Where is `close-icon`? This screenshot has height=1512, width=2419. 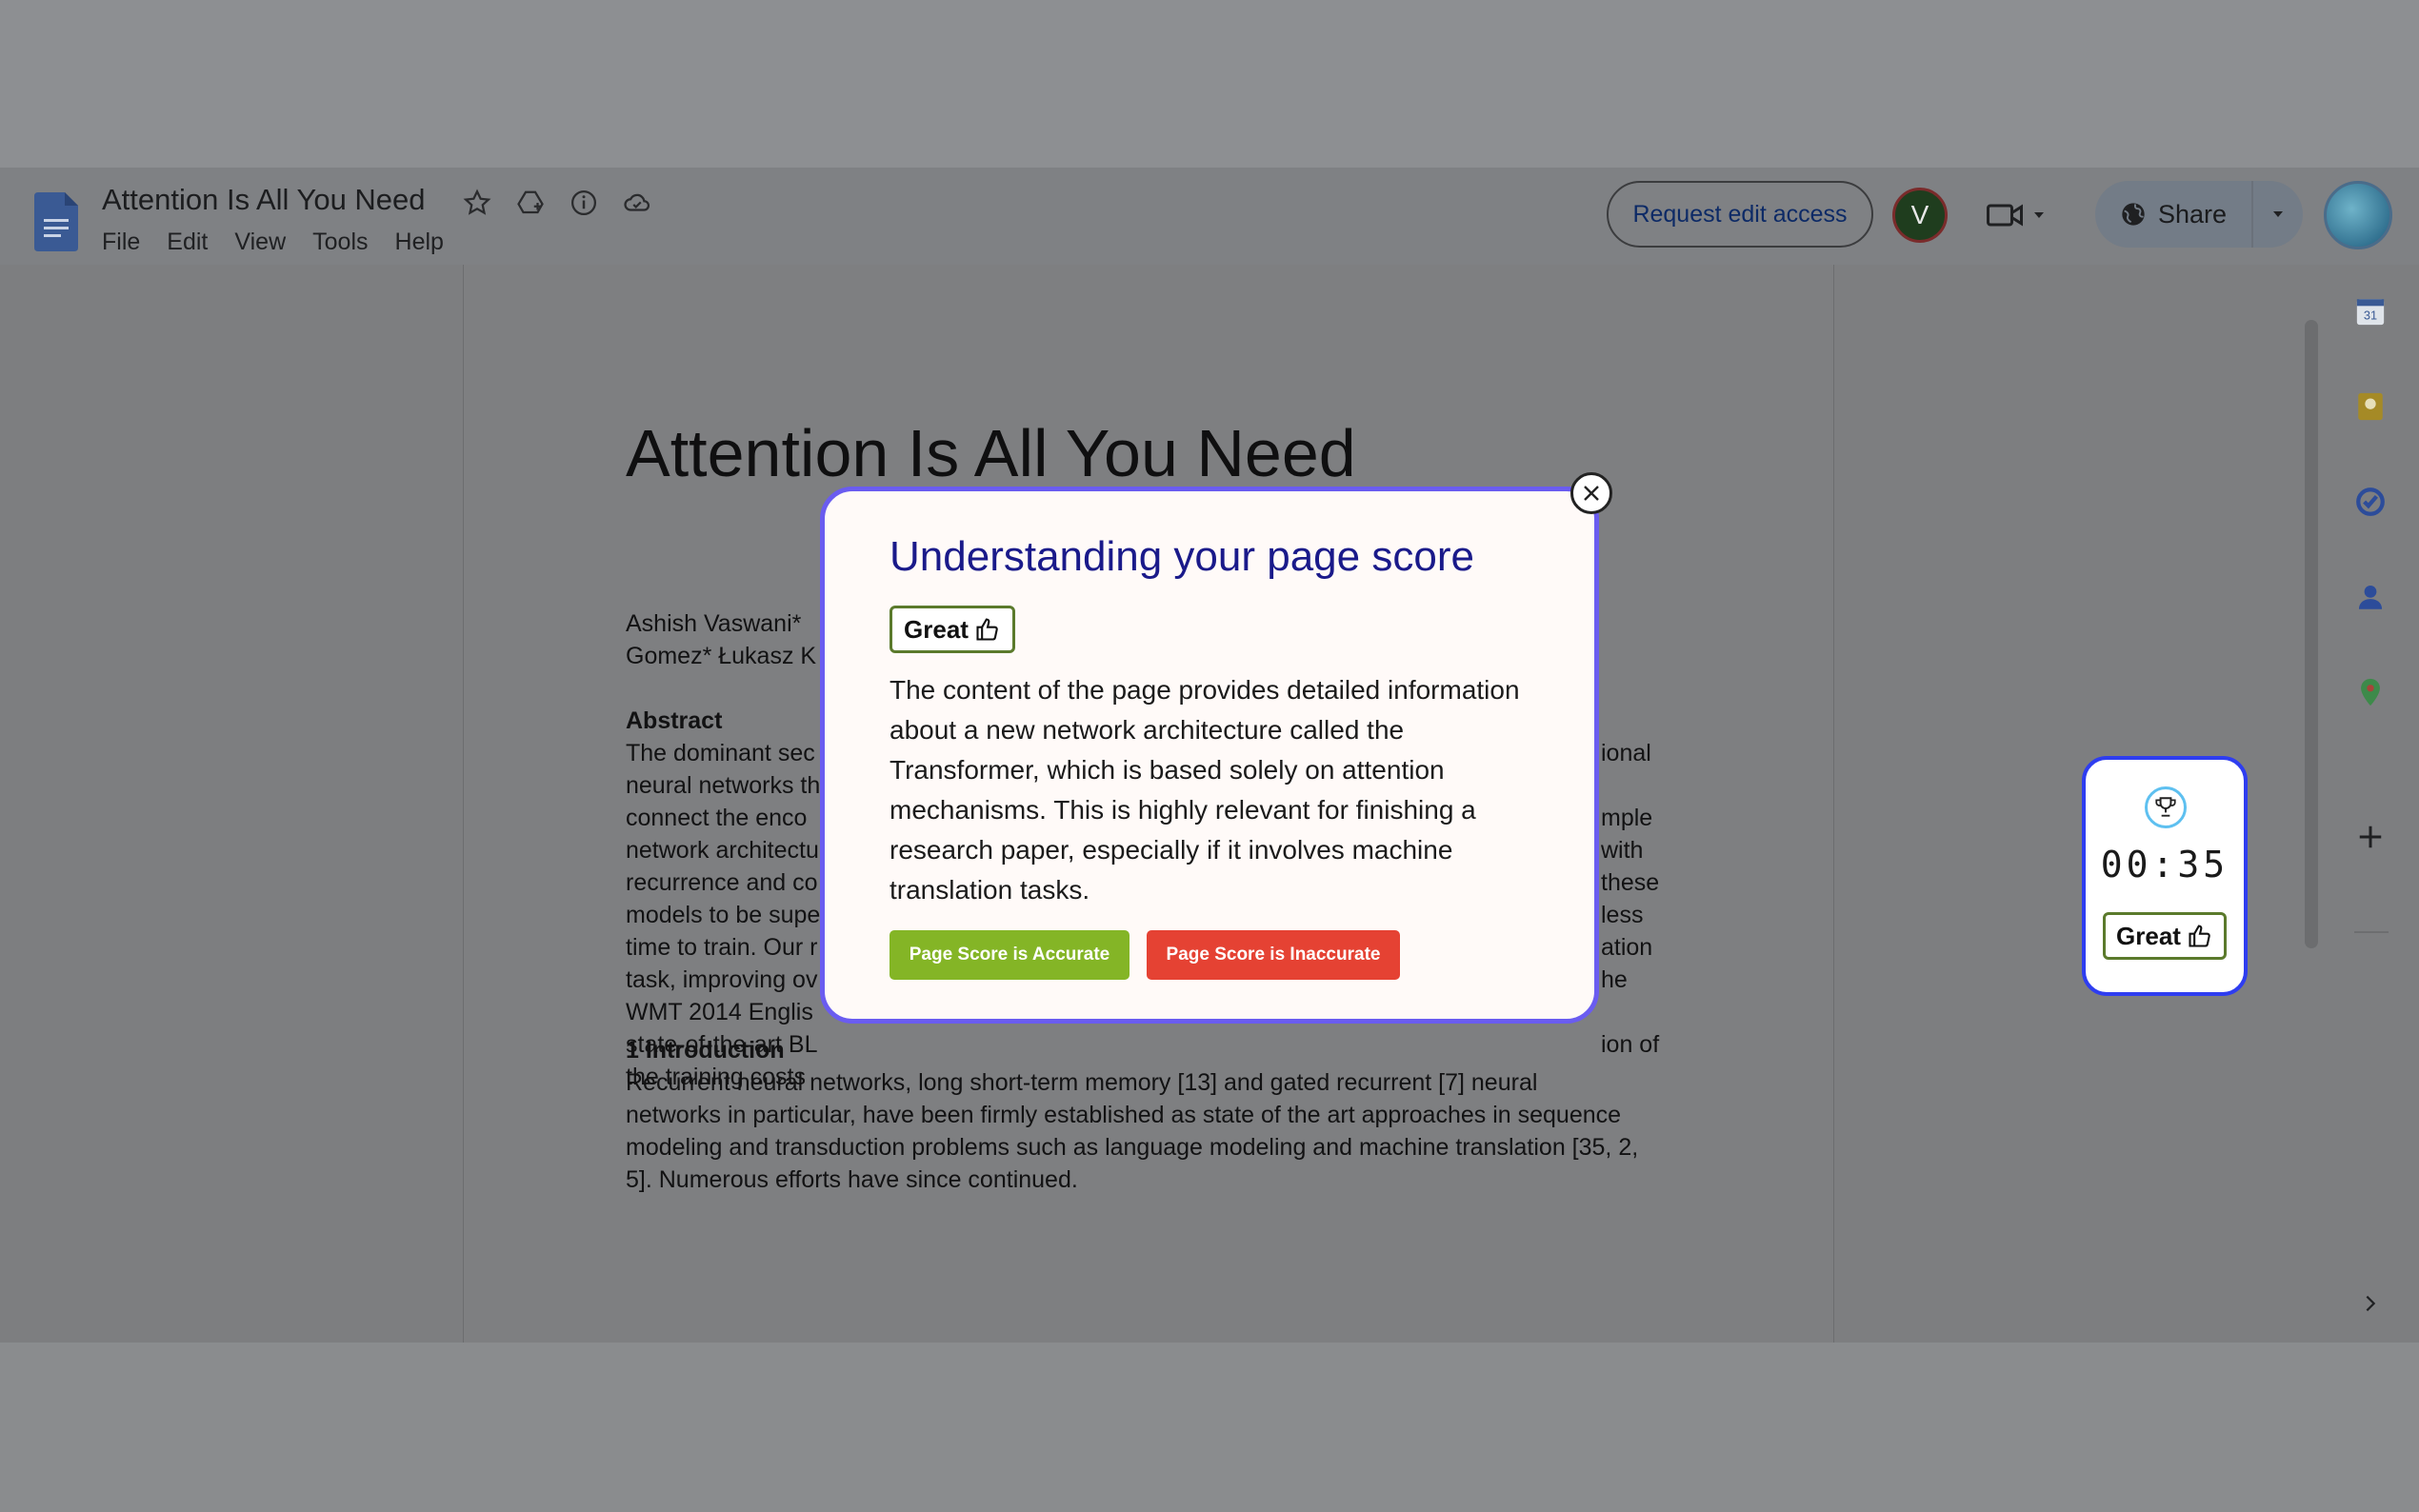 close-icon is located at coordinates (1591, 493).